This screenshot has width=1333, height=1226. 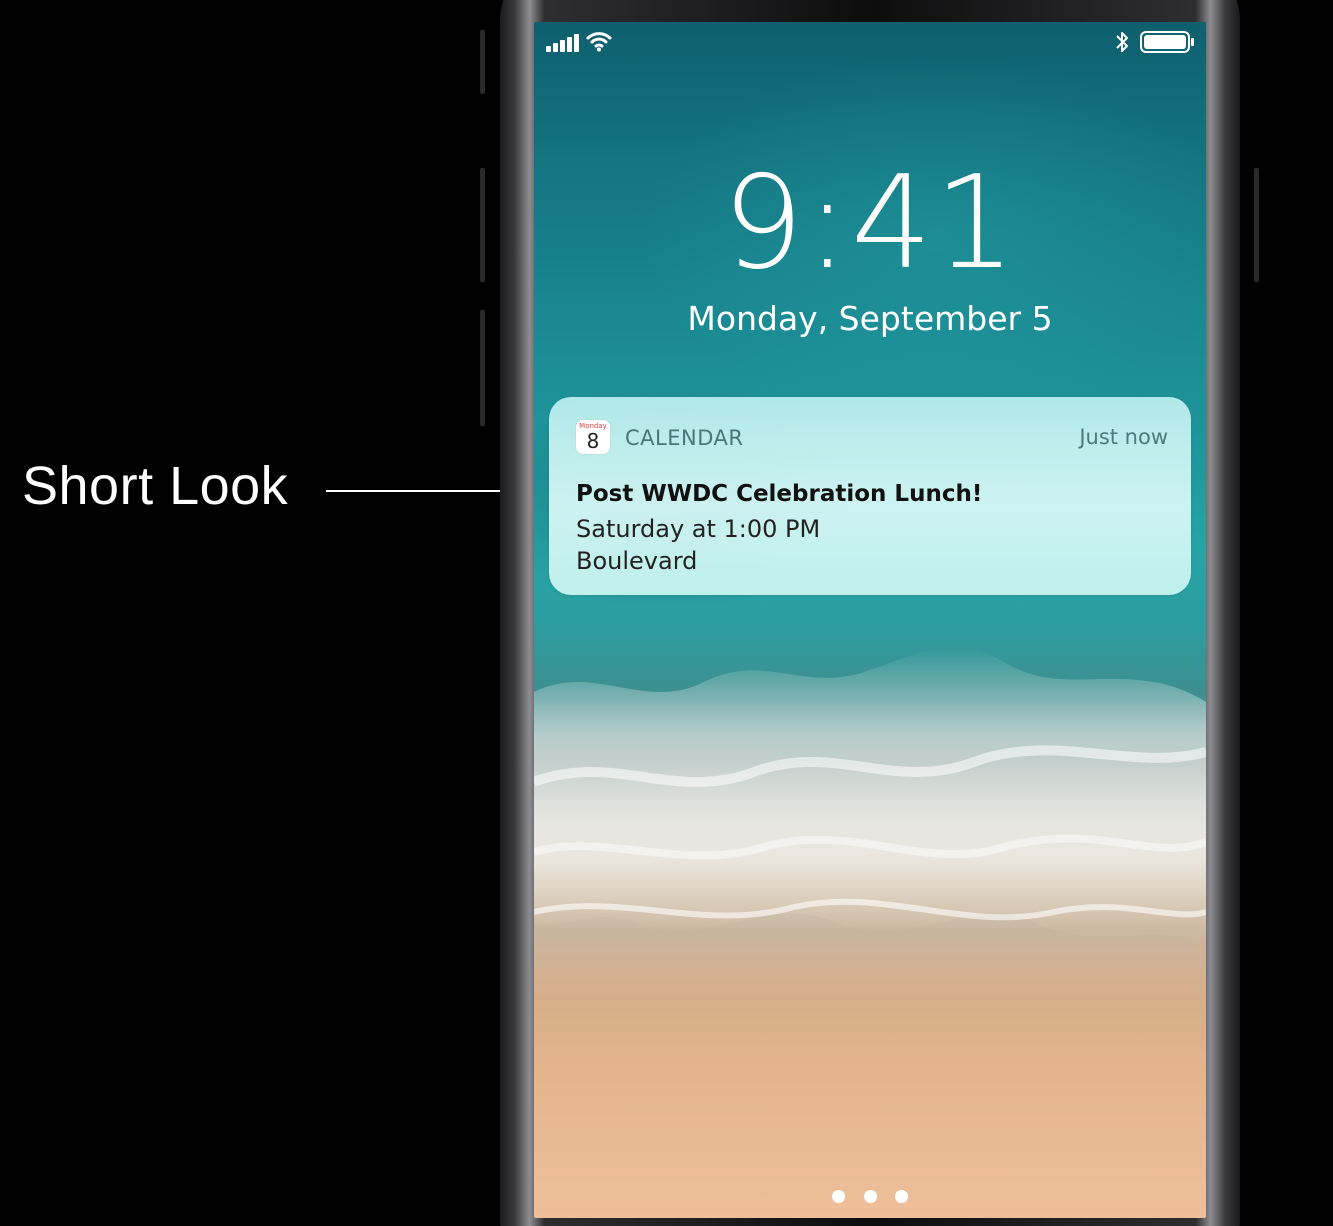 I want to click on notification-time: Just now, so click(x=1123, y=437).